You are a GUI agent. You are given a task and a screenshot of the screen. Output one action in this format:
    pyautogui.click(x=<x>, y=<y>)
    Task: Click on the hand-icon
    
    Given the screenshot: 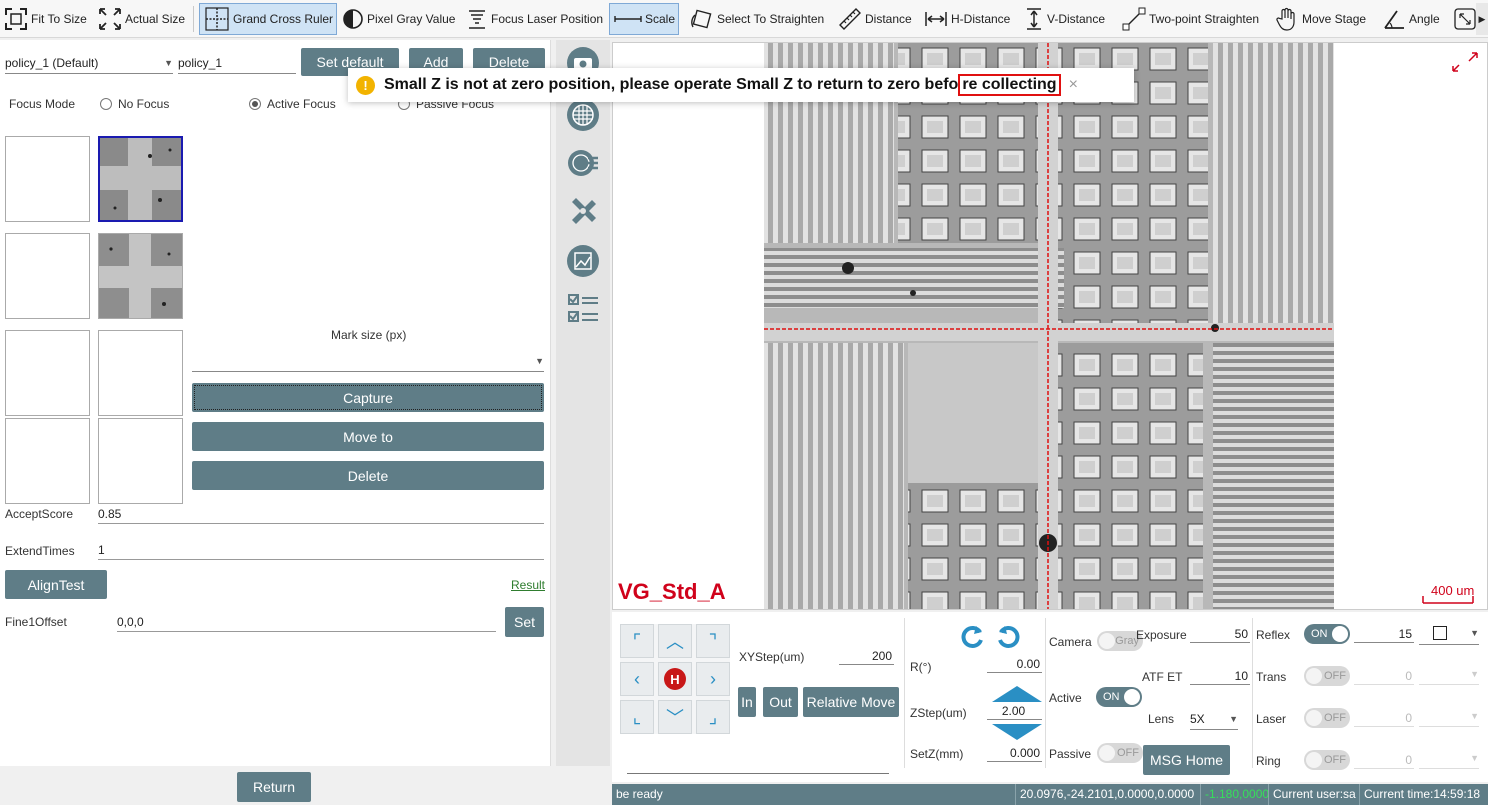 What is the action you would take?
    pyautogui.click(x=1285, y=19)
    